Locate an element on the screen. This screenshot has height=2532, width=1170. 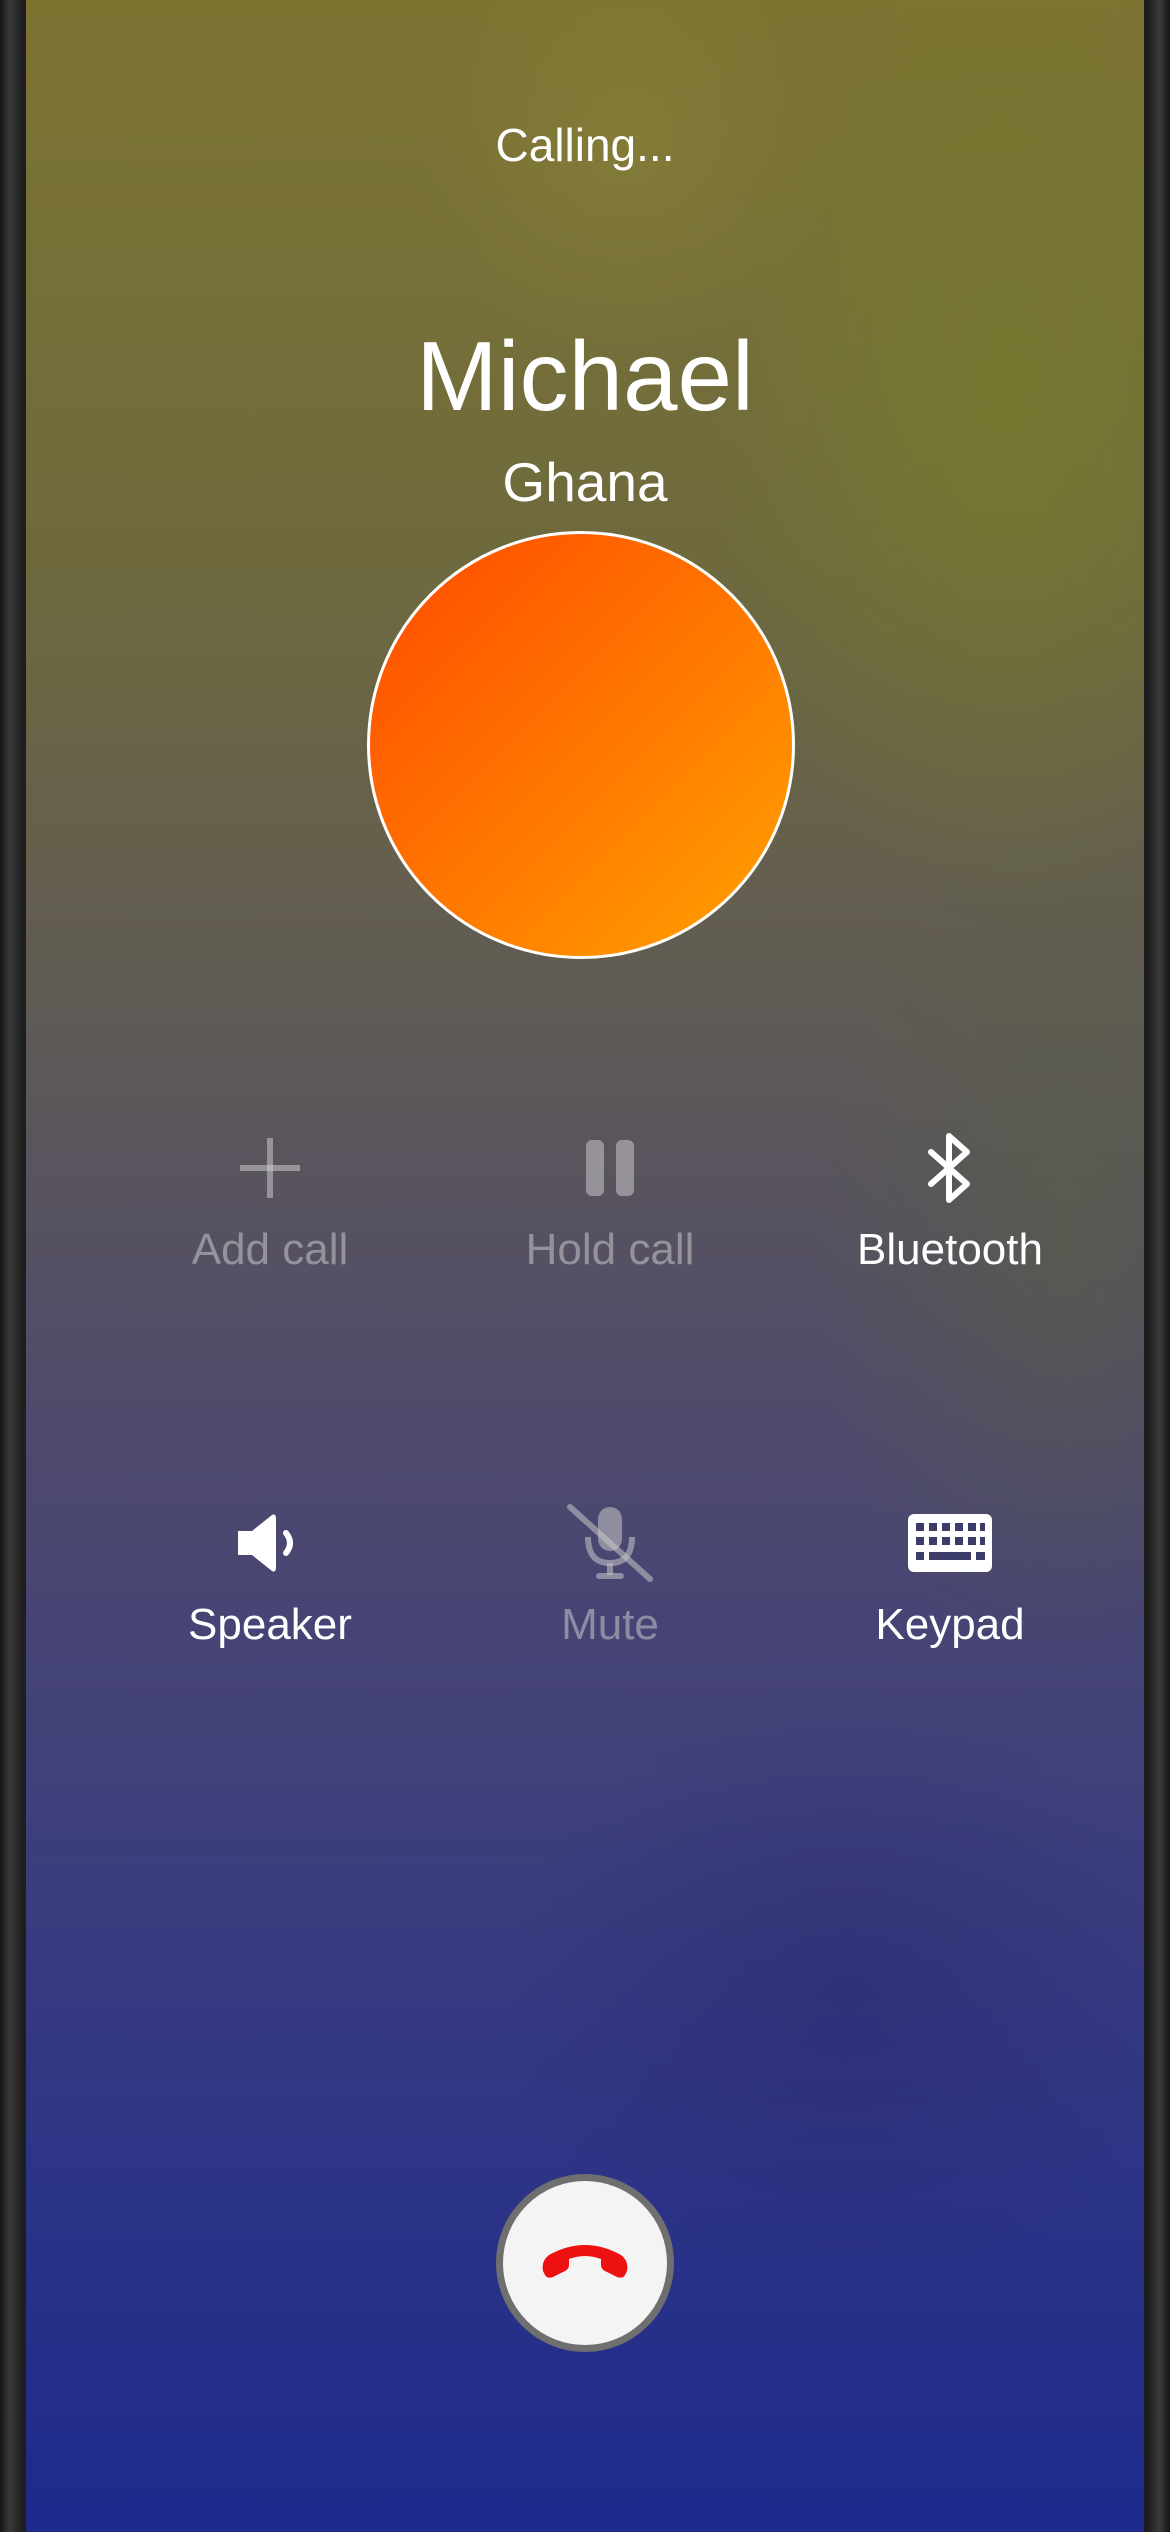
bluetooth-button: Bluetooth is located at coordinates (950, 1199).